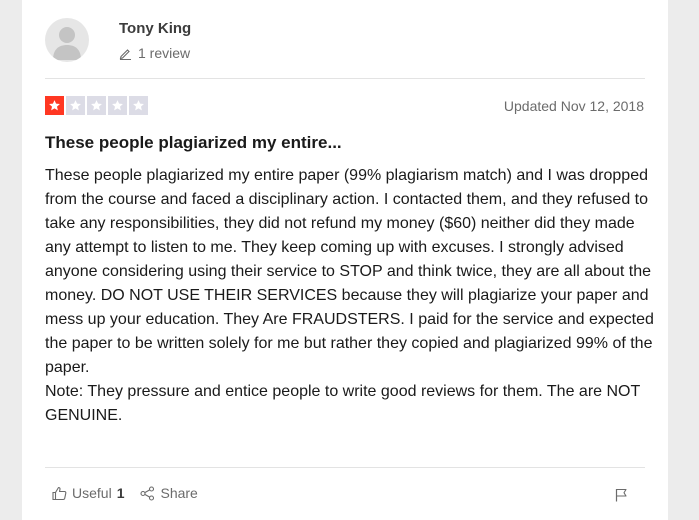 This screenshot has height=520, width=699. Describe the element at coordinates (133, 493) in the screenshot. I see `review-actions: Useful 1 Share` at that location.